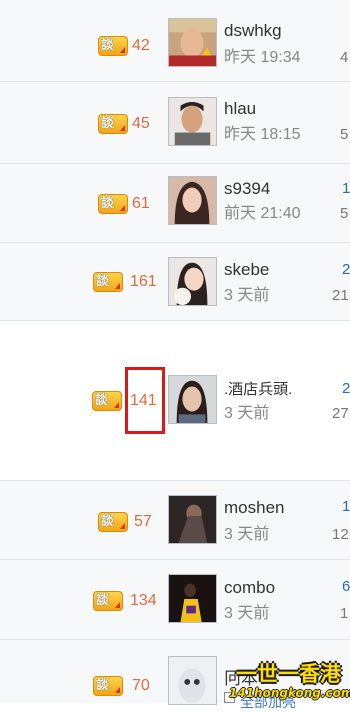  Describe the element at coordinates (246, 270) in the screenshot. I see `user-name-link: skebe` at that location.